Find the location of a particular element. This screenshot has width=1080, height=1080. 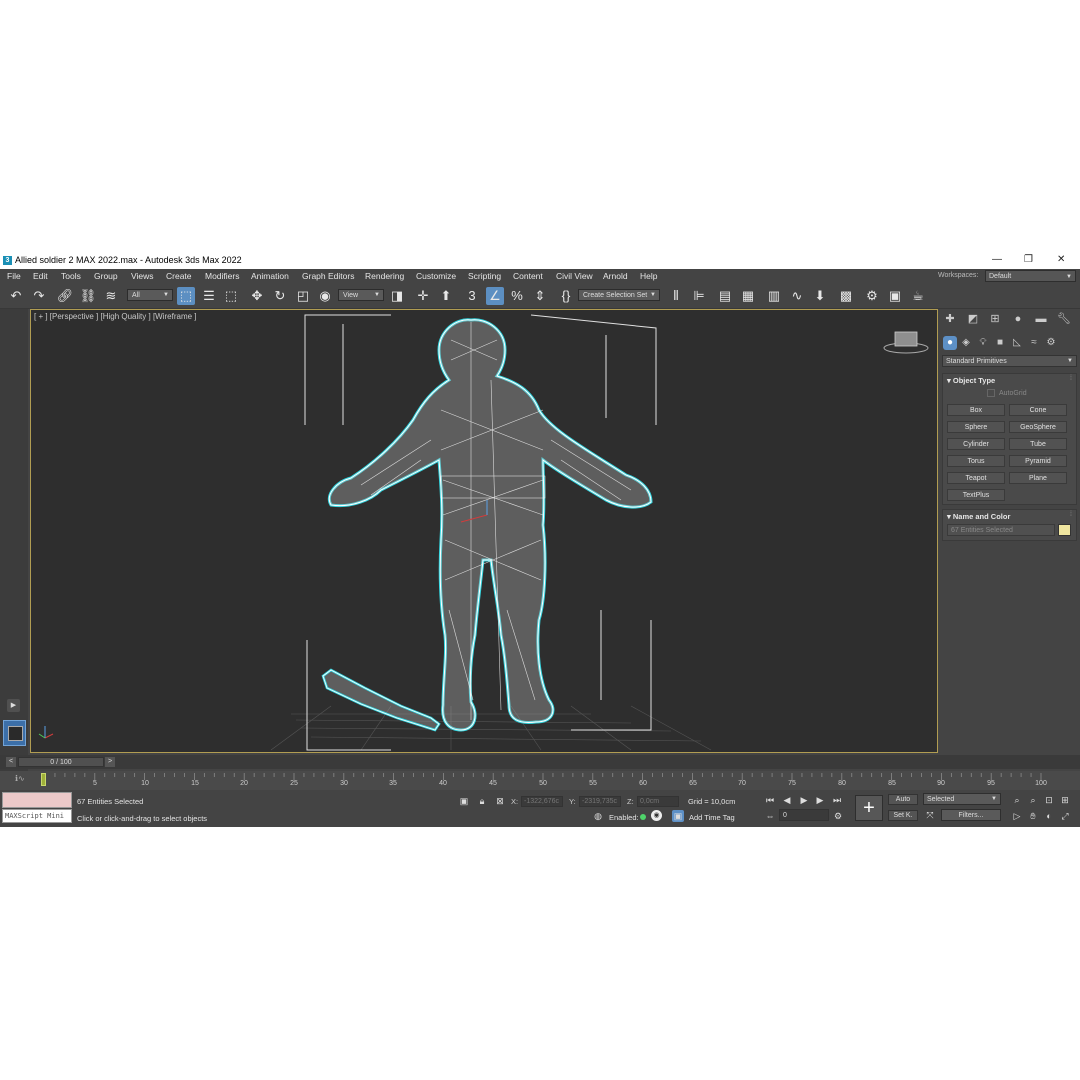

orbit-icon: ◐ is located at coordinates (1049, 816).